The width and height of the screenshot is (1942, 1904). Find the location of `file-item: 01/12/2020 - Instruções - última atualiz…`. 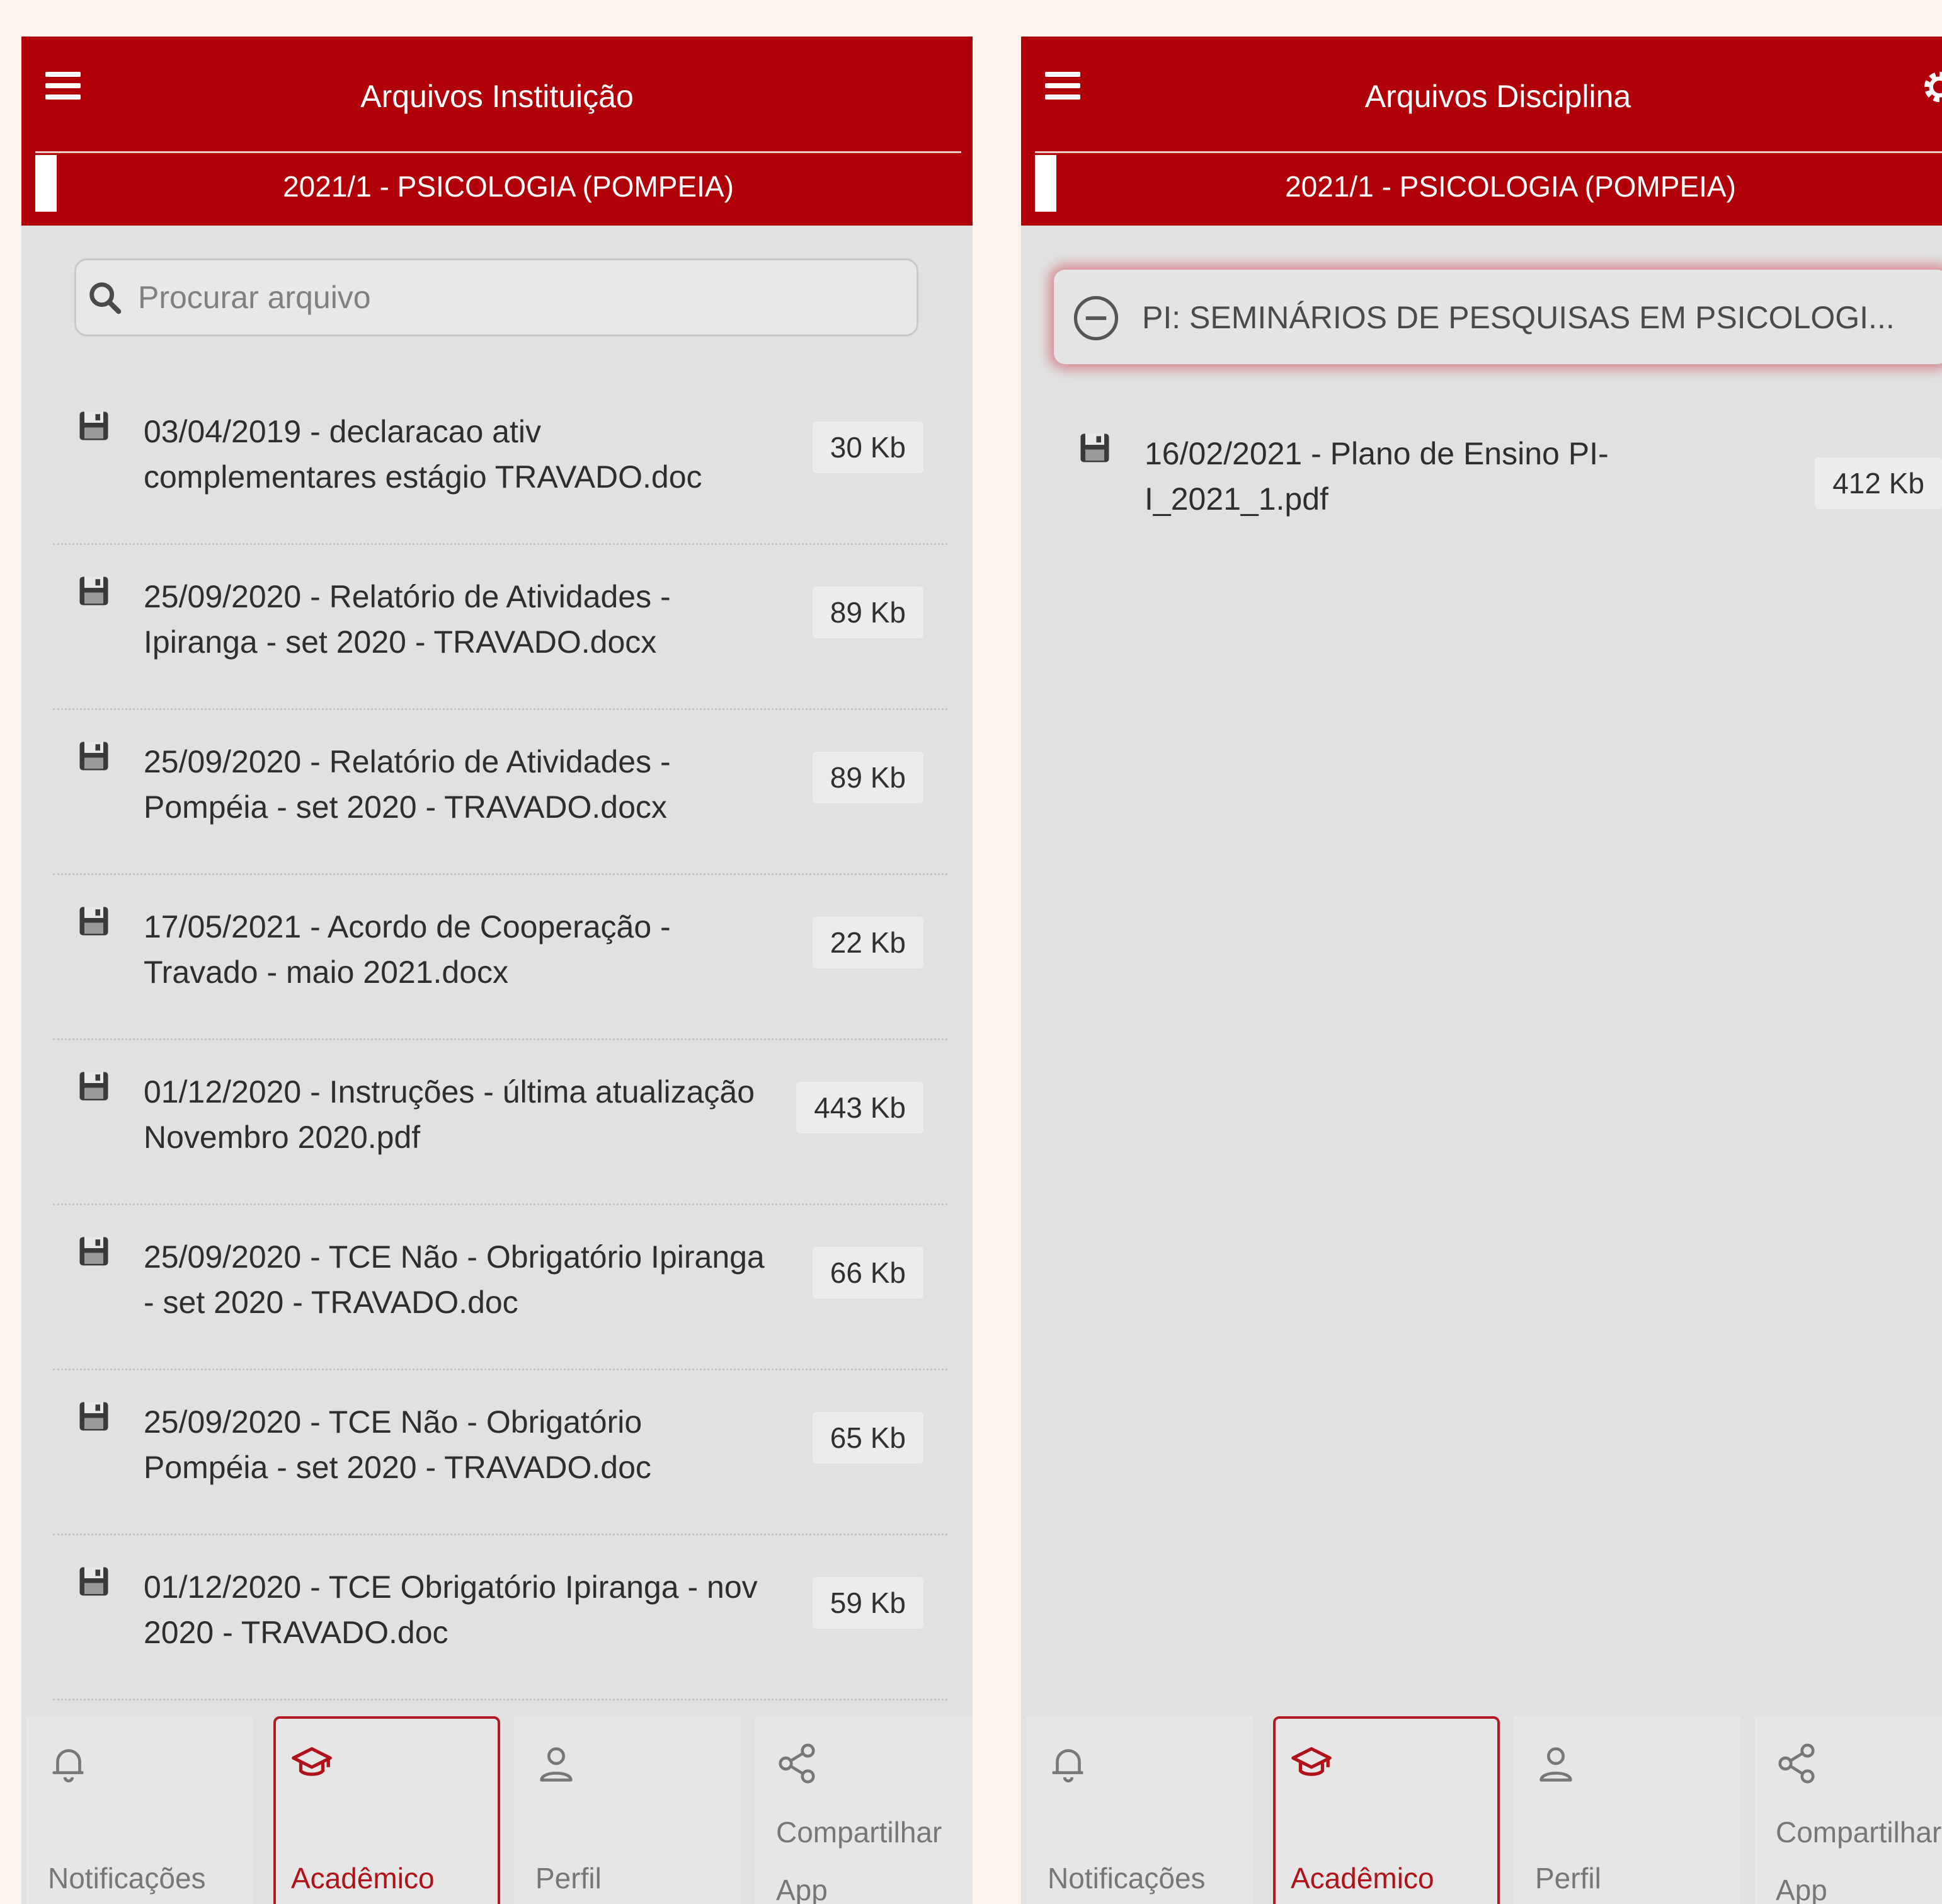

file-item: 01/12/2020 - Instruções - última atualiz… is located at coordinates (500, 1122).